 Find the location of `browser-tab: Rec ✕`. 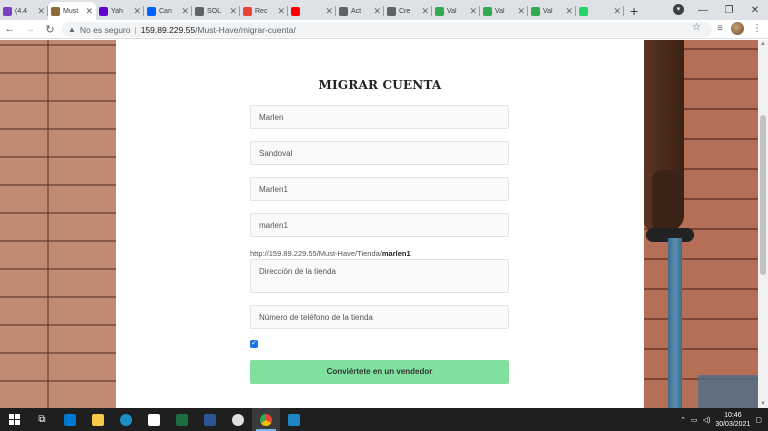

browser-tab: Rec ✕ is located at coordinates (264, 11).